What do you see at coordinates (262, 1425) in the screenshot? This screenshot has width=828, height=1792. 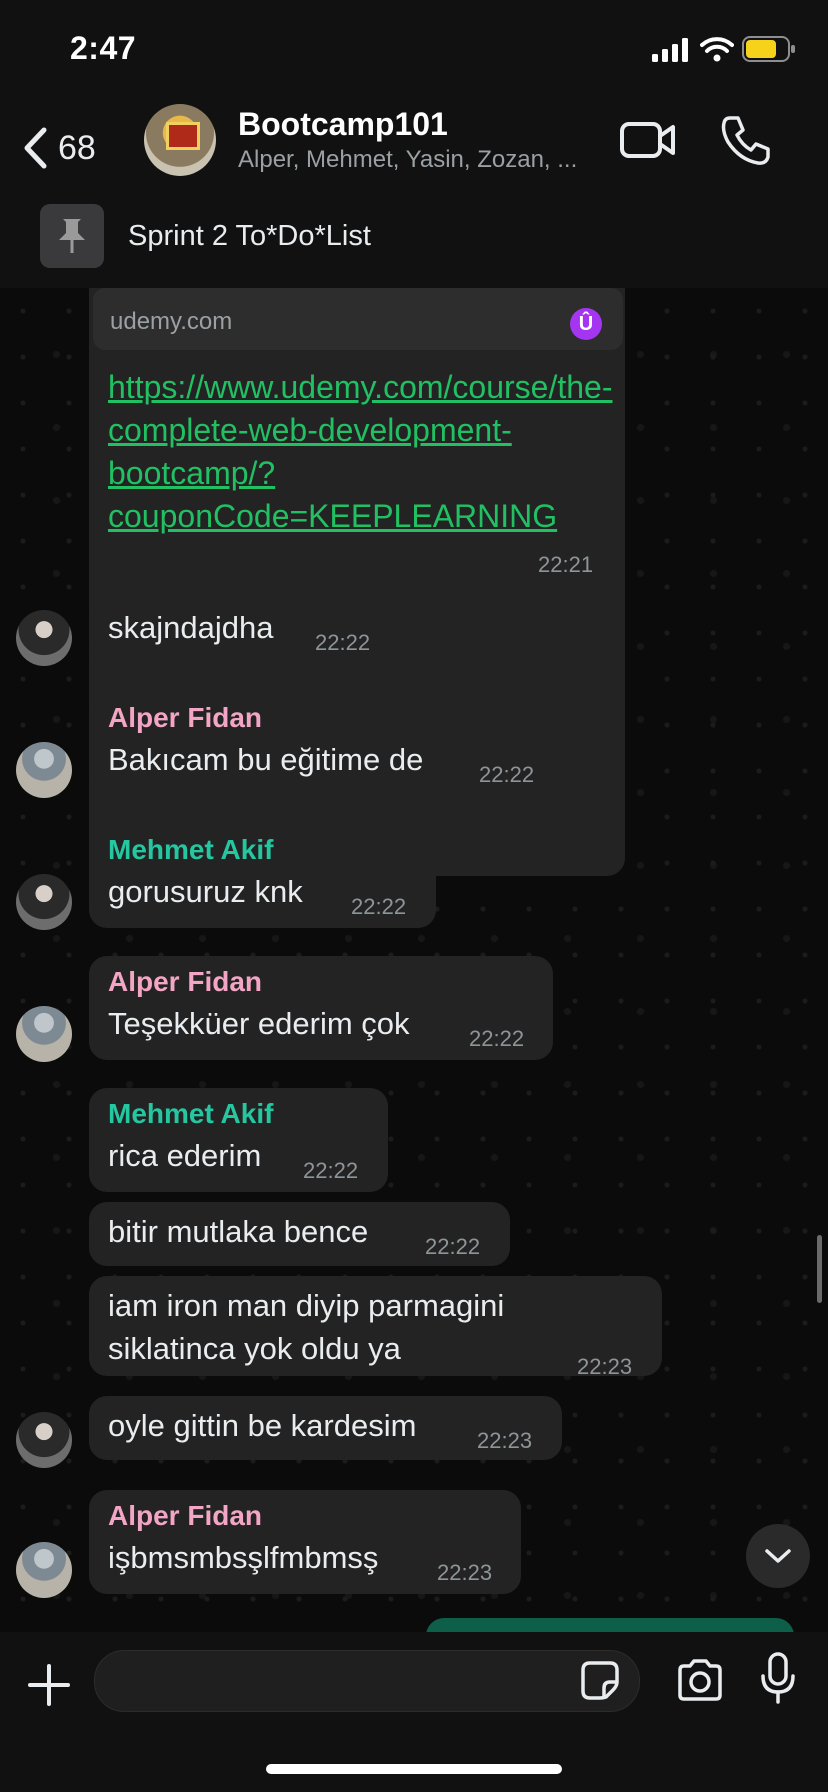 I see `message-text: oyle gittin be kardesim` at bounding box center [262, 1425].